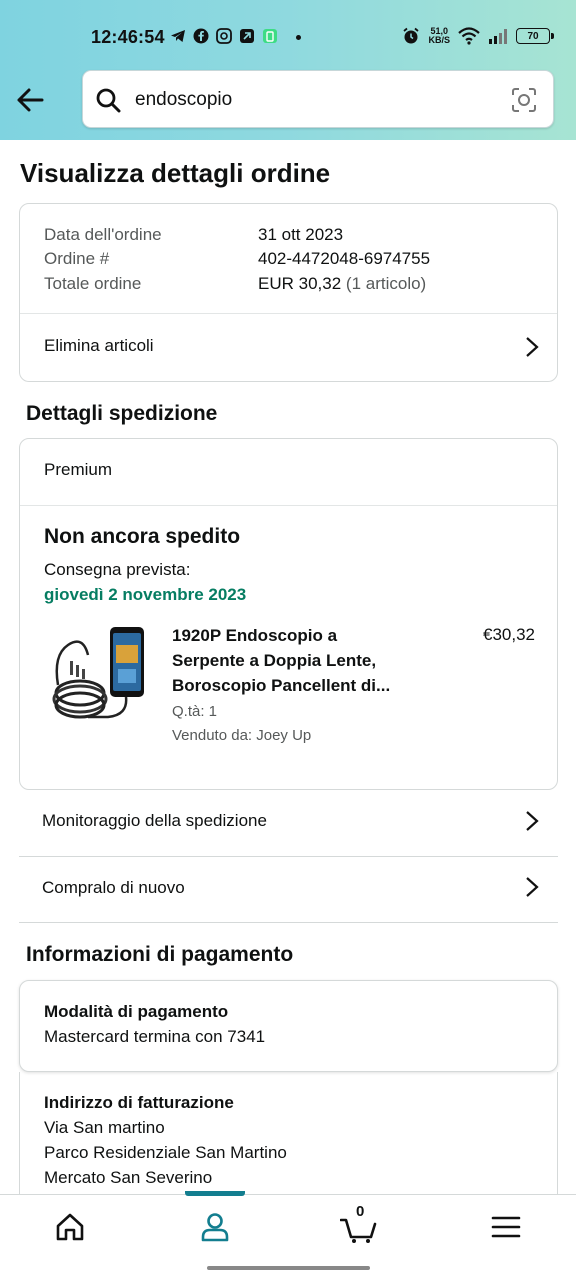 This screenshot has width=576, height=1280. I want to click on delete-items-row: Elimina articoli, so click(288, 347).